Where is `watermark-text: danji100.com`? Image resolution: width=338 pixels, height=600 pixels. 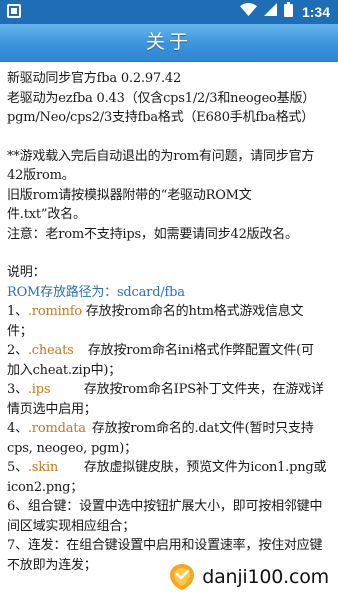
watermark-text: danji100.com is located at coordinates (265, 577).